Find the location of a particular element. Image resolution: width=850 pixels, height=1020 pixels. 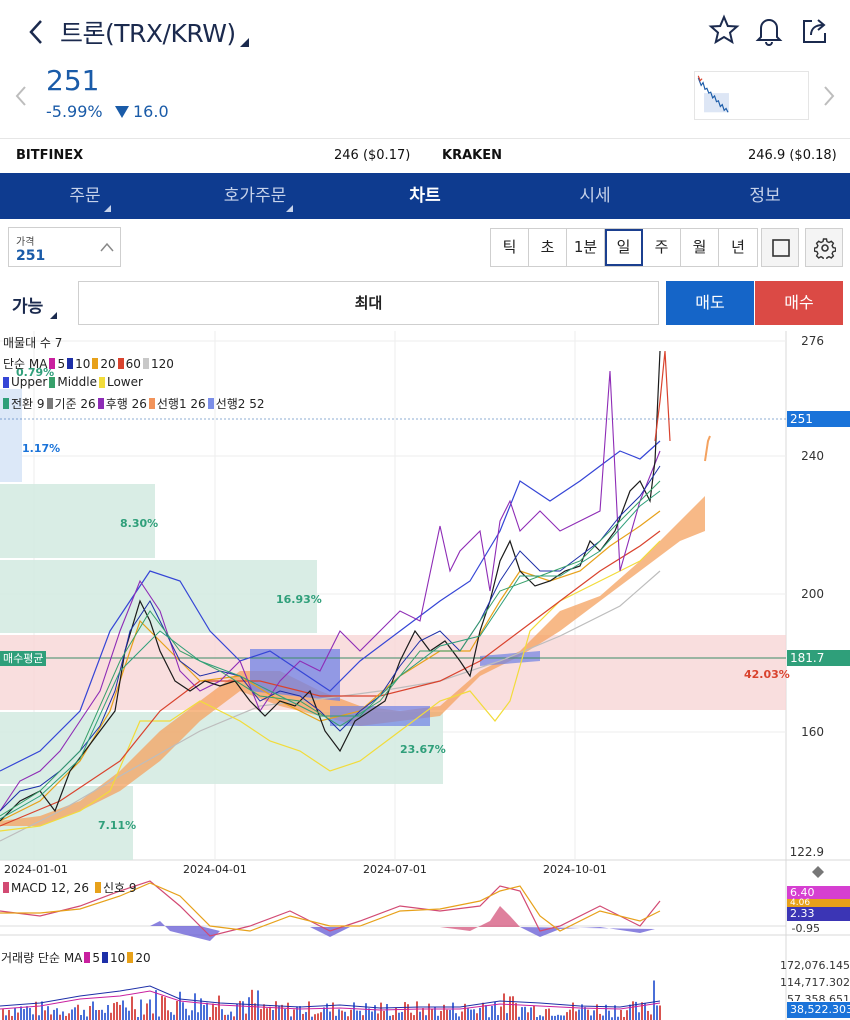

current-price-marker: 251 is located at coordinates (818, 419).